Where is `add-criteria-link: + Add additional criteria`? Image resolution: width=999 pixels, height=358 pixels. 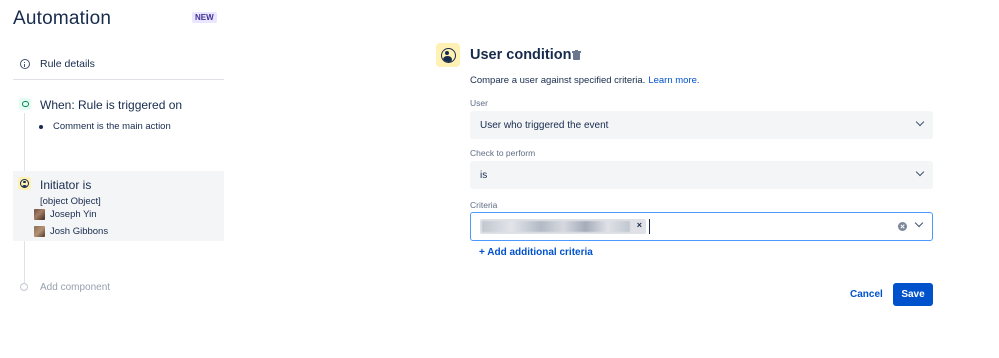
add-criteria-link: + Add additional criteria is located at coordinates (536, 252).